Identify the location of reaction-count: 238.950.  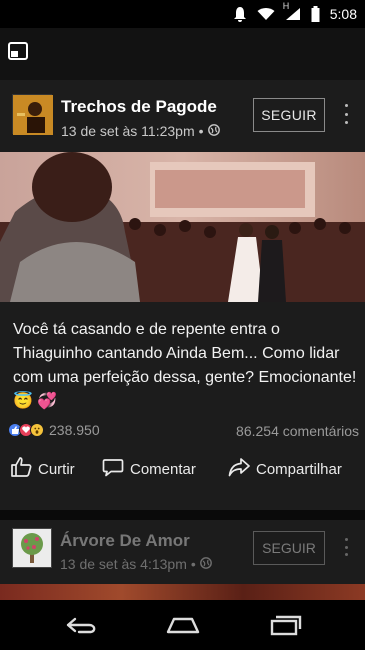
(74, 430).